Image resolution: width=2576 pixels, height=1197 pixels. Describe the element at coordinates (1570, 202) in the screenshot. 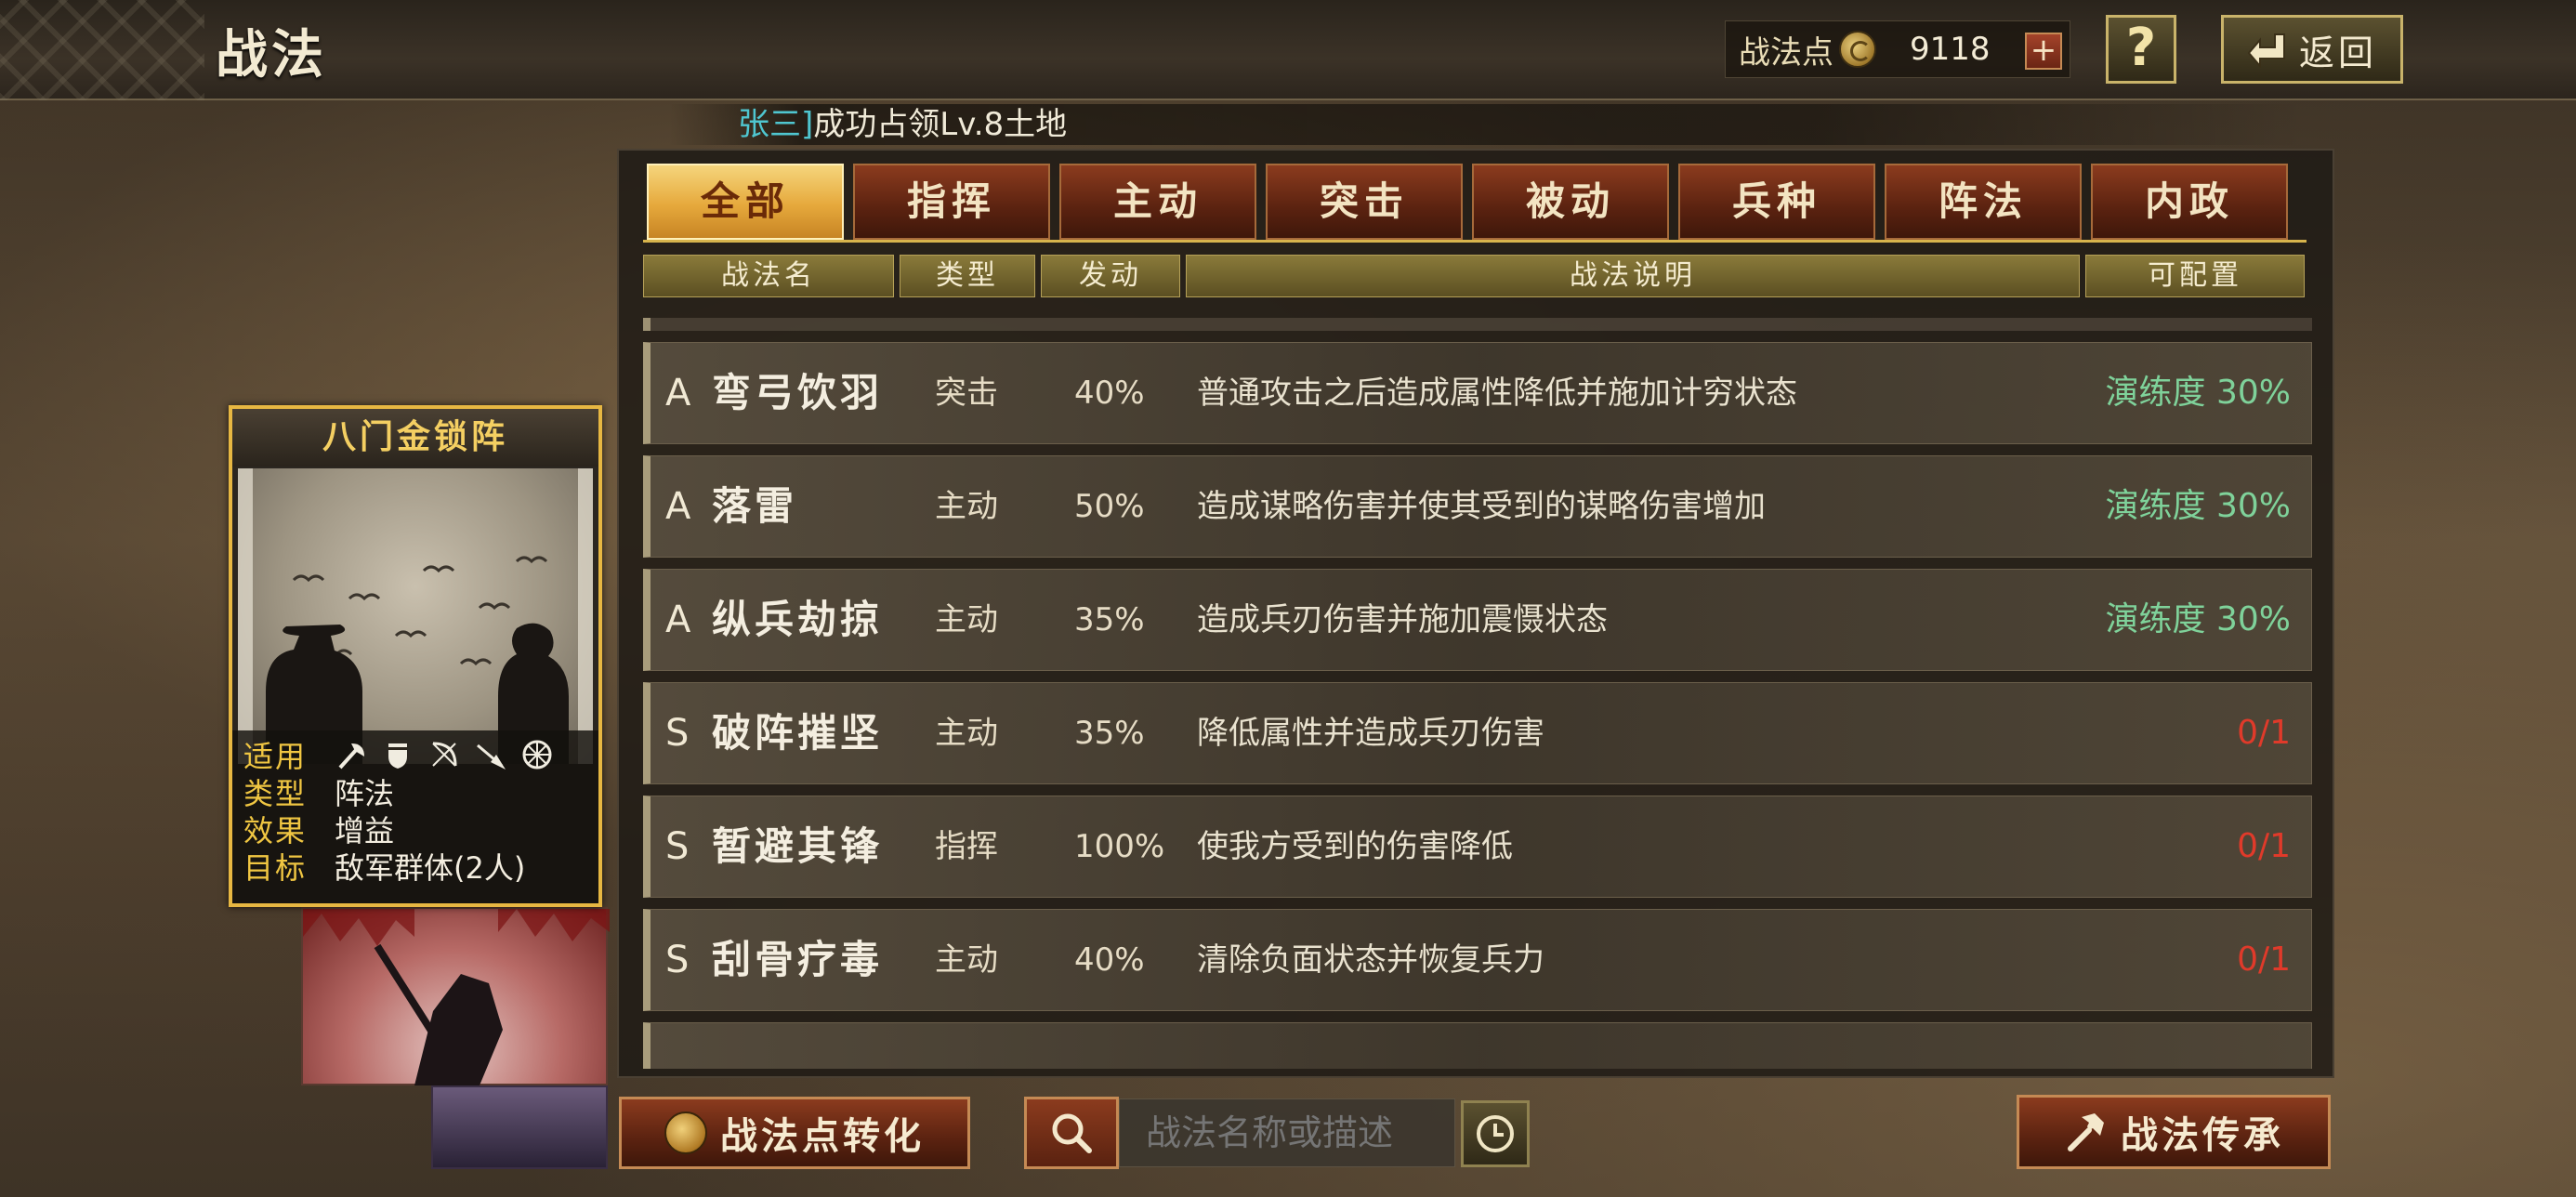

I see `tab-passive: 被动` at that location.